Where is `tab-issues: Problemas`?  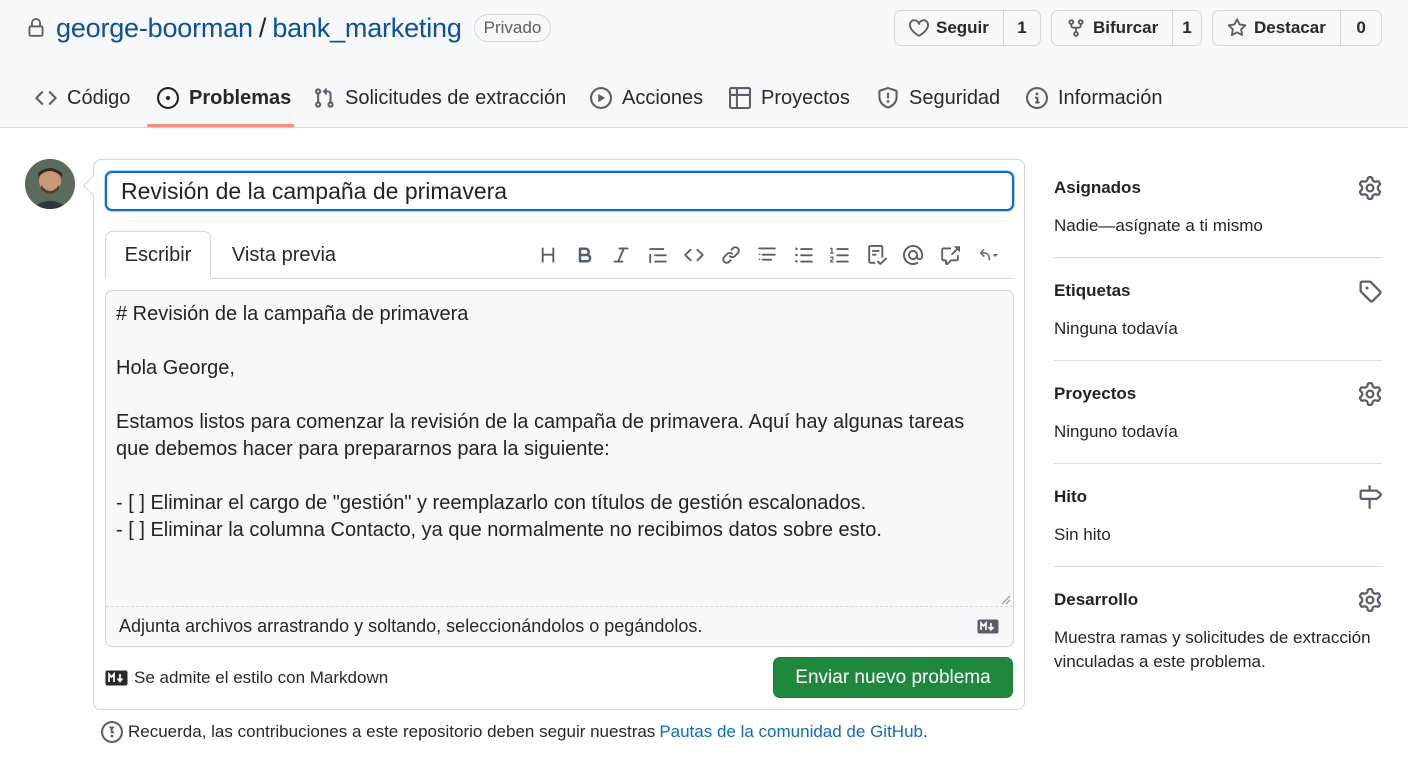
tab-issues: Problemas is located at coordinates (224, 98).